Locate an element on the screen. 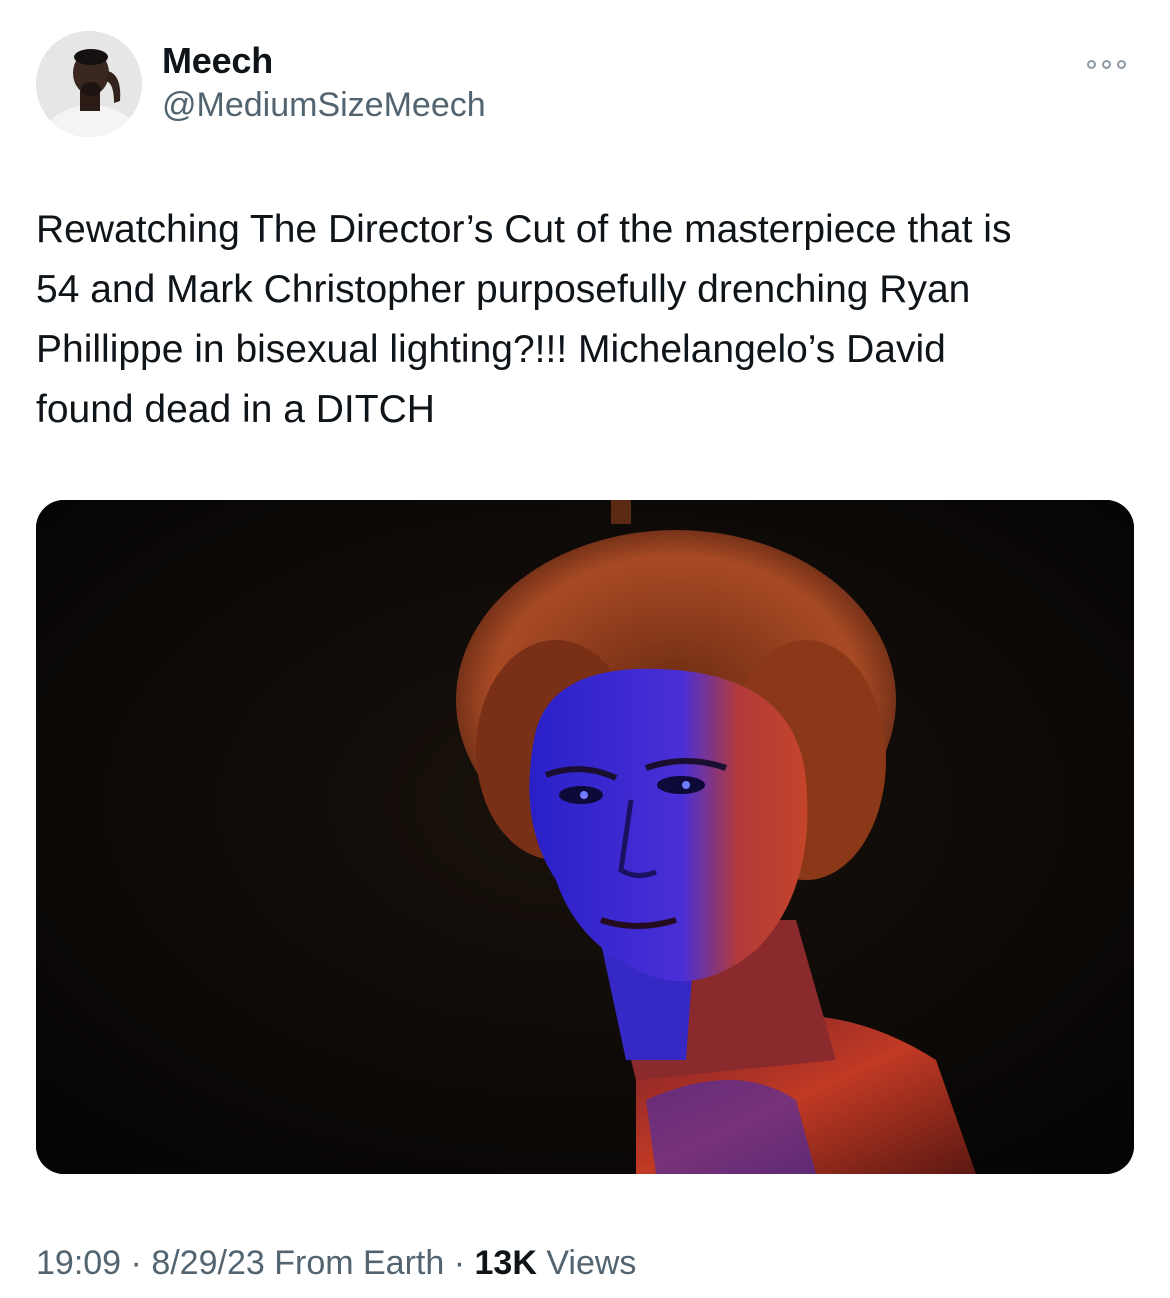 This screenshot has width=1170, height=1298. tweet-time: 19:09 is located at coordinates (78, 1263).